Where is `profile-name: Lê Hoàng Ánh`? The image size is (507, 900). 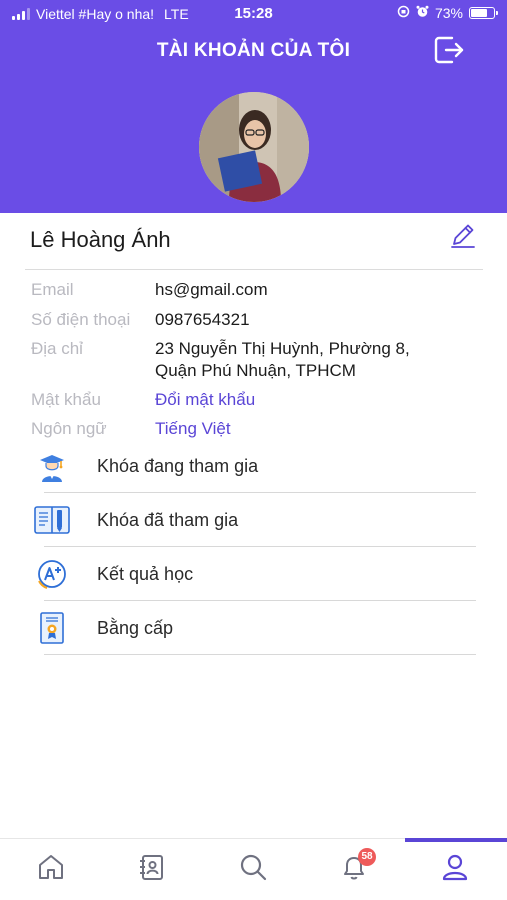
profile-name: Lê Hoàng Ánh is located at coordinates (100, 239).